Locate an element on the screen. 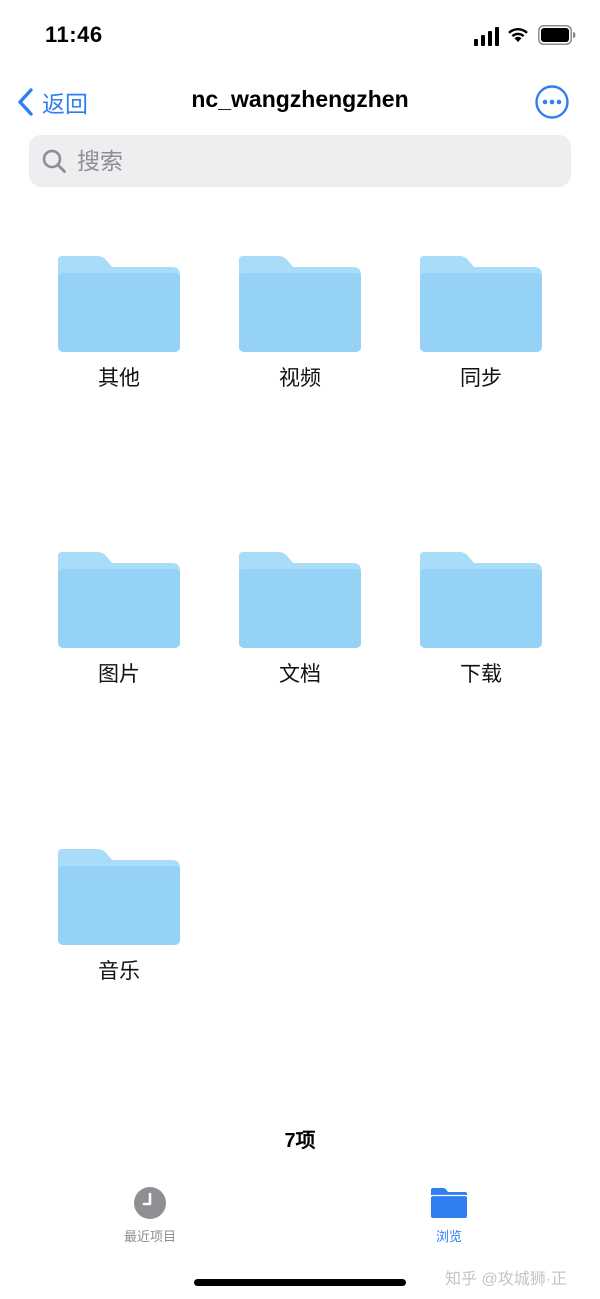 The height and width of the screenshot is (1299, 600). folder-item: 视频 is located at coordinates (304, 324).